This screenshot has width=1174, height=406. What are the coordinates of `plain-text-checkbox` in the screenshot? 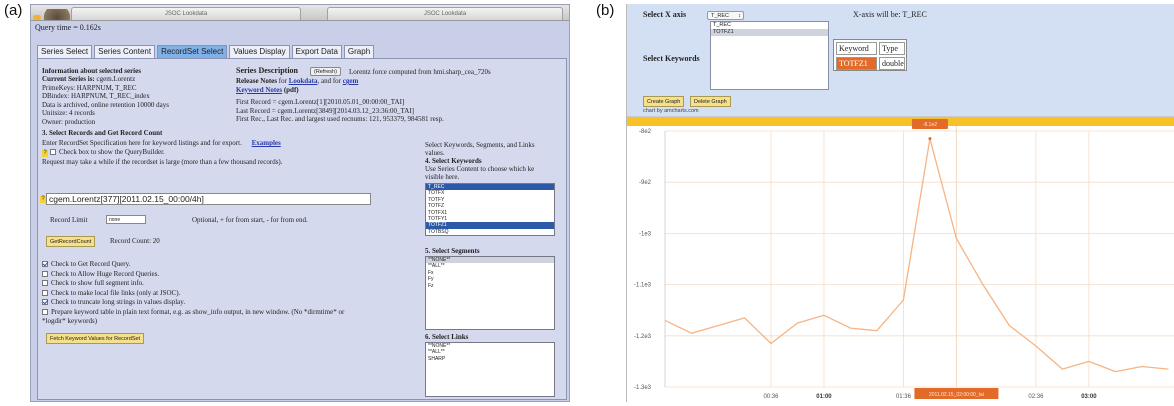 It's located at (45, 311).